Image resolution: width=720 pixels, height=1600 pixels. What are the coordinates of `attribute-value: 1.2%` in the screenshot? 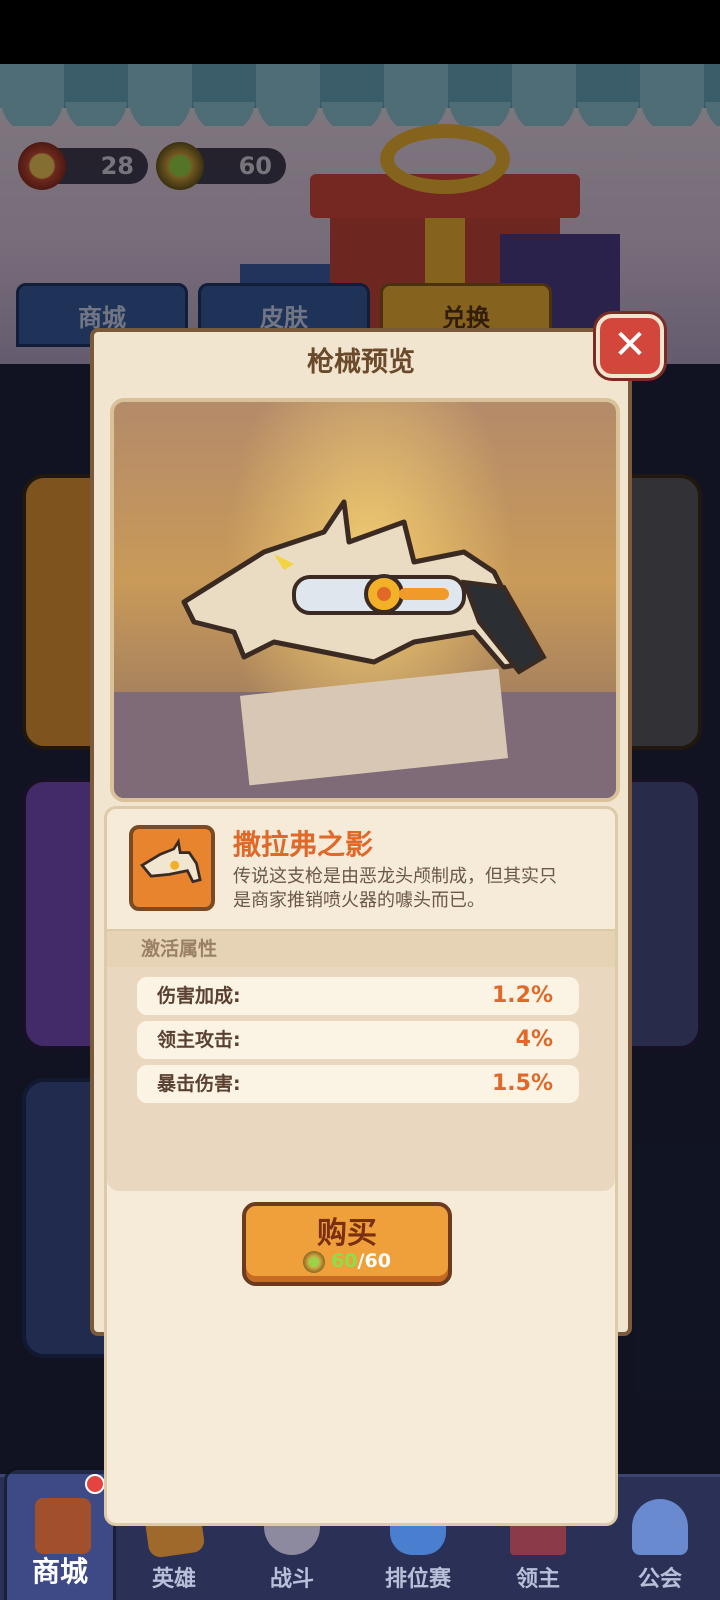 It's located at (522, 995).